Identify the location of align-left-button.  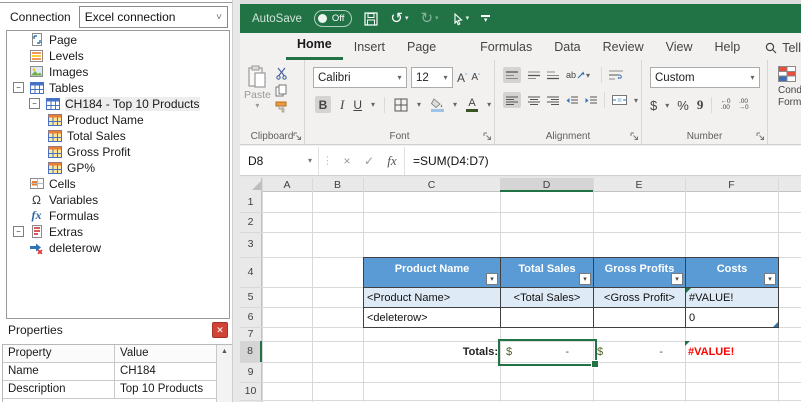
(512, 100).